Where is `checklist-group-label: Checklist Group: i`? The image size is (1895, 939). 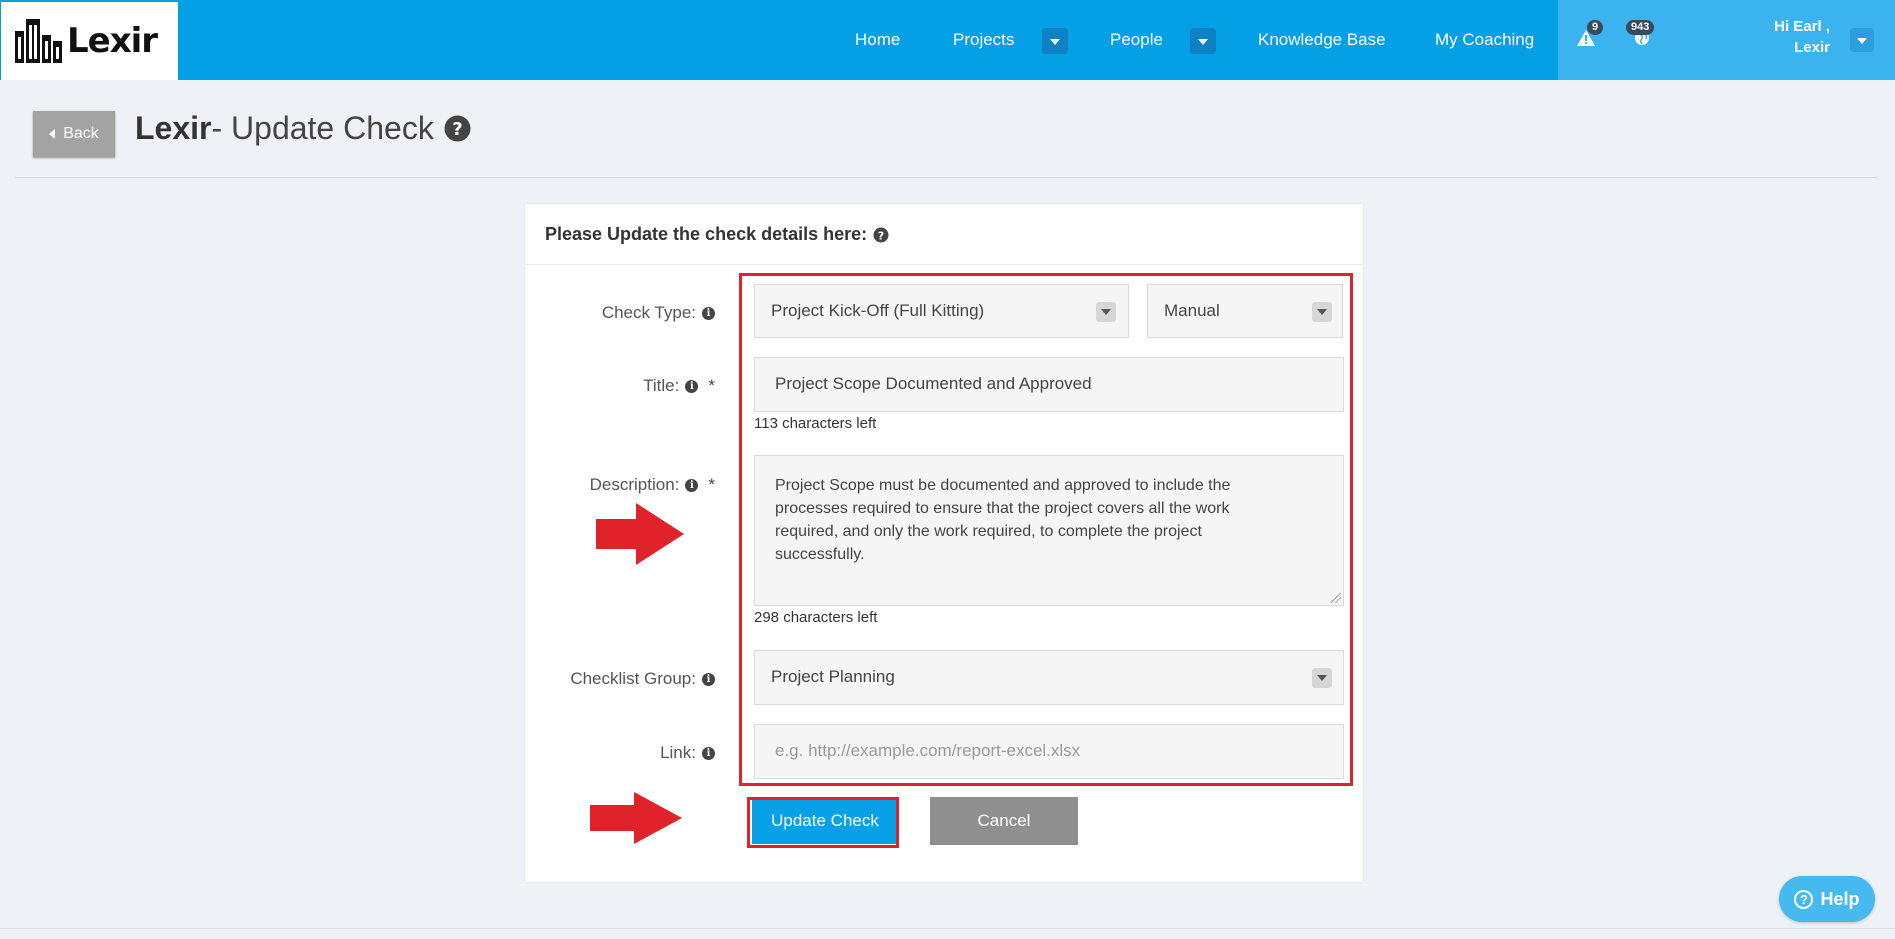 checklist-group-label: Checklist Group: i is located at coordinates (642, 679).